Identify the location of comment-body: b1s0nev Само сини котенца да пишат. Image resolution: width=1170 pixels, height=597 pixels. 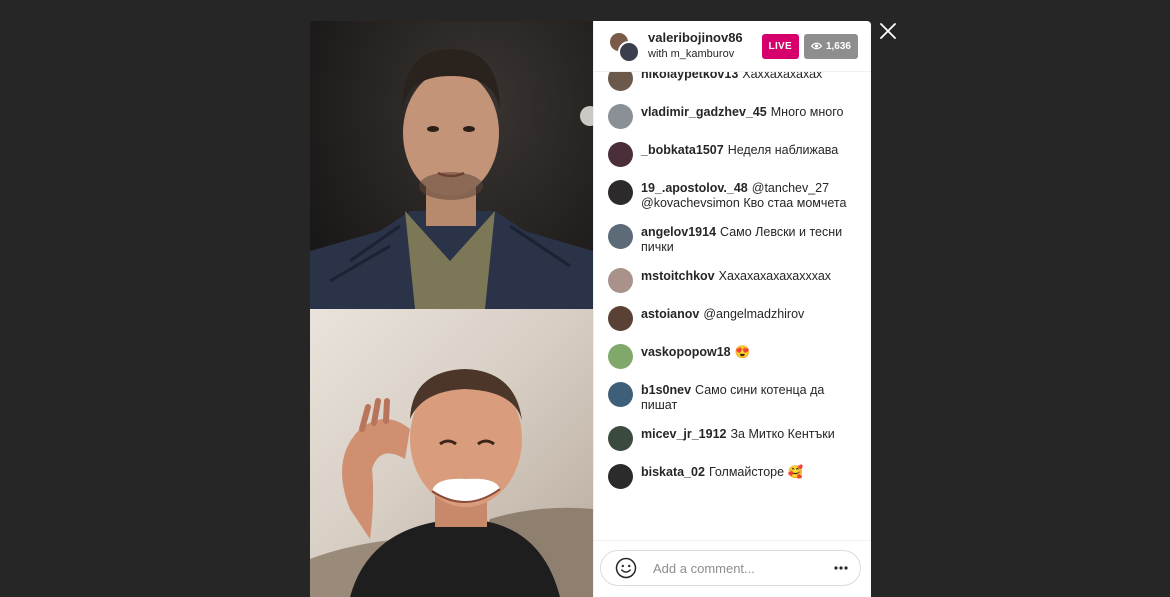
(748, 397).